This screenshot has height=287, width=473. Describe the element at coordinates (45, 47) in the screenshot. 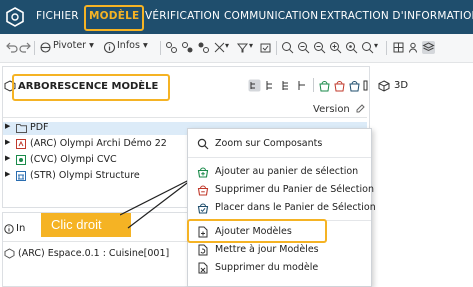

I see `pivot-icon` at that location.